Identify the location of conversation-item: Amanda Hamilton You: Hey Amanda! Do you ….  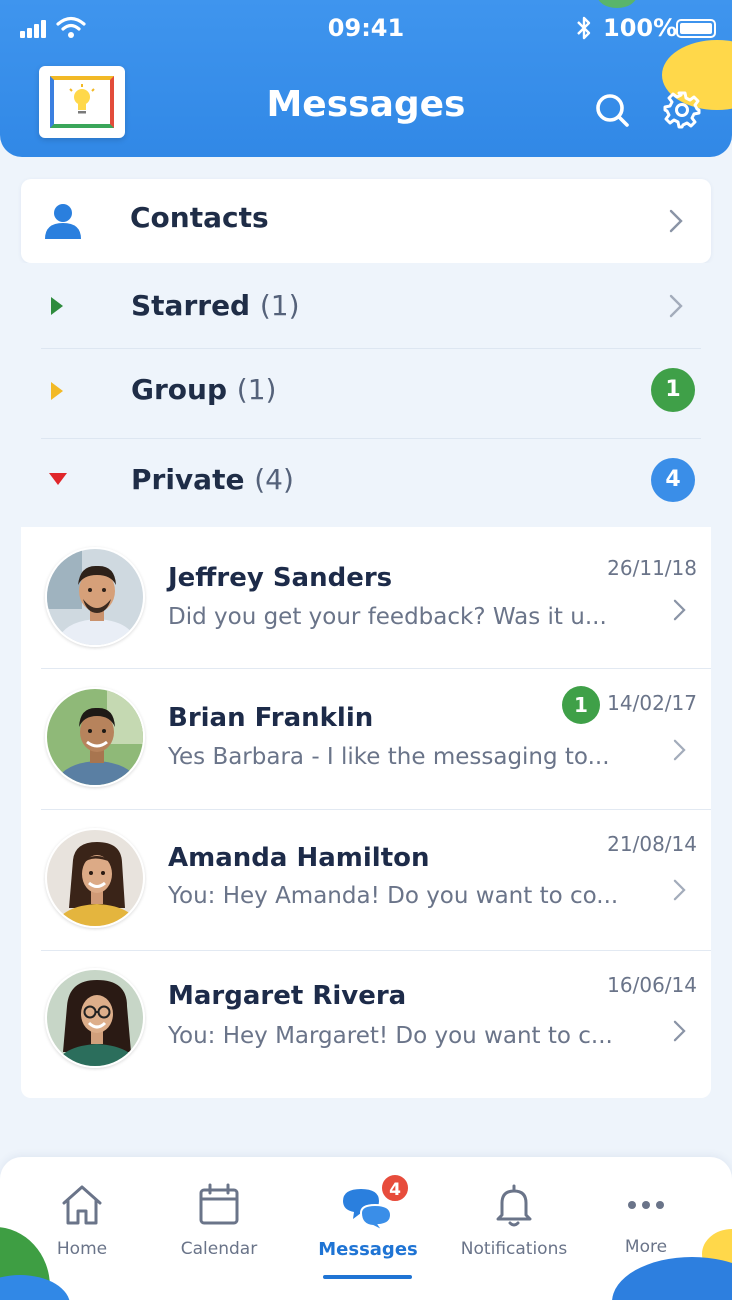
(366, 880).